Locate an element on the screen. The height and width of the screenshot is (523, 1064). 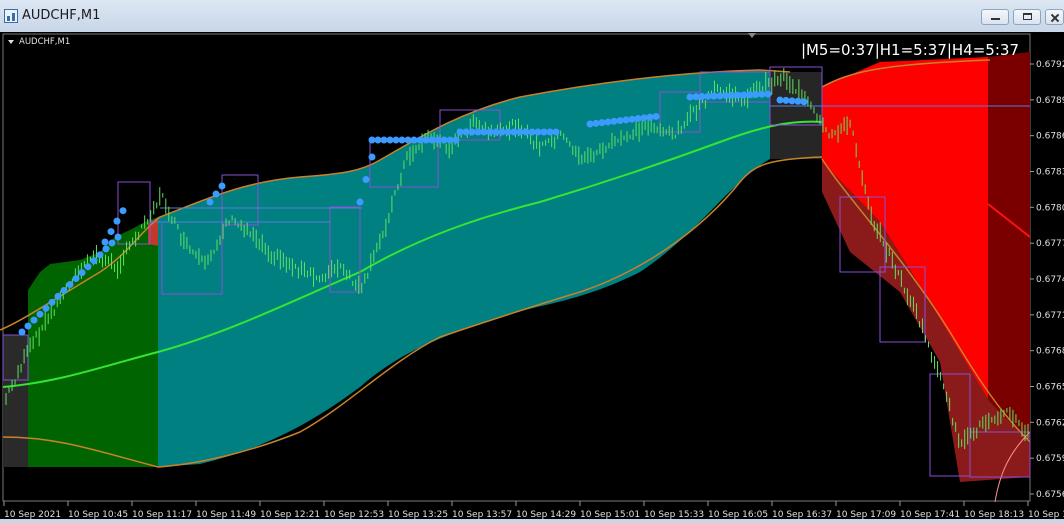
window-title-bar: AUDCHF,M1 is located at coordinates (532, 16).